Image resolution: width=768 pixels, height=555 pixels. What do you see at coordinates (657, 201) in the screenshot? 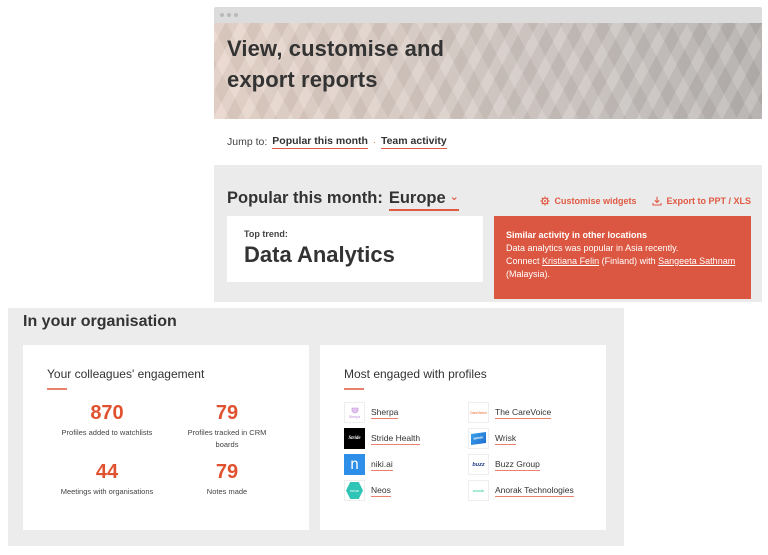
I see `download-icon` at bounding box center [657, 201].